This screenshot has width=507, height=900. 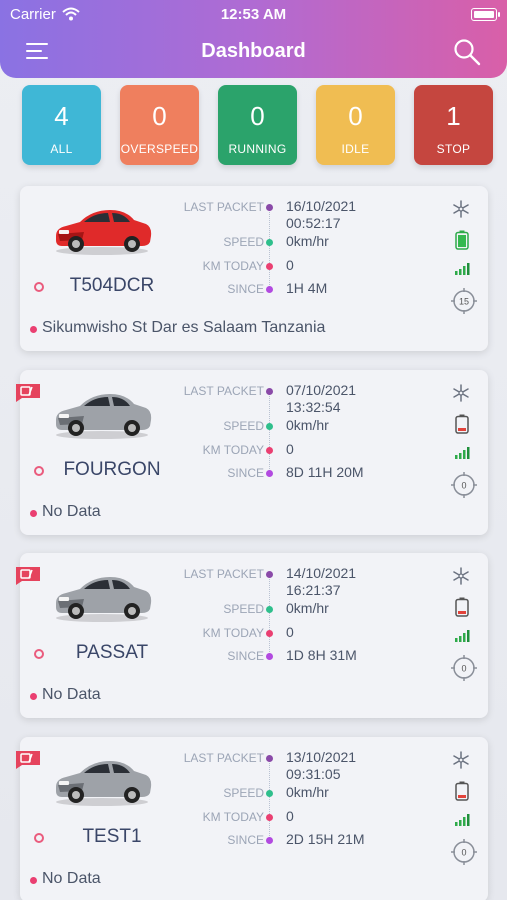 I want to click on gauge-value: 15, so click(x=464, y=302).